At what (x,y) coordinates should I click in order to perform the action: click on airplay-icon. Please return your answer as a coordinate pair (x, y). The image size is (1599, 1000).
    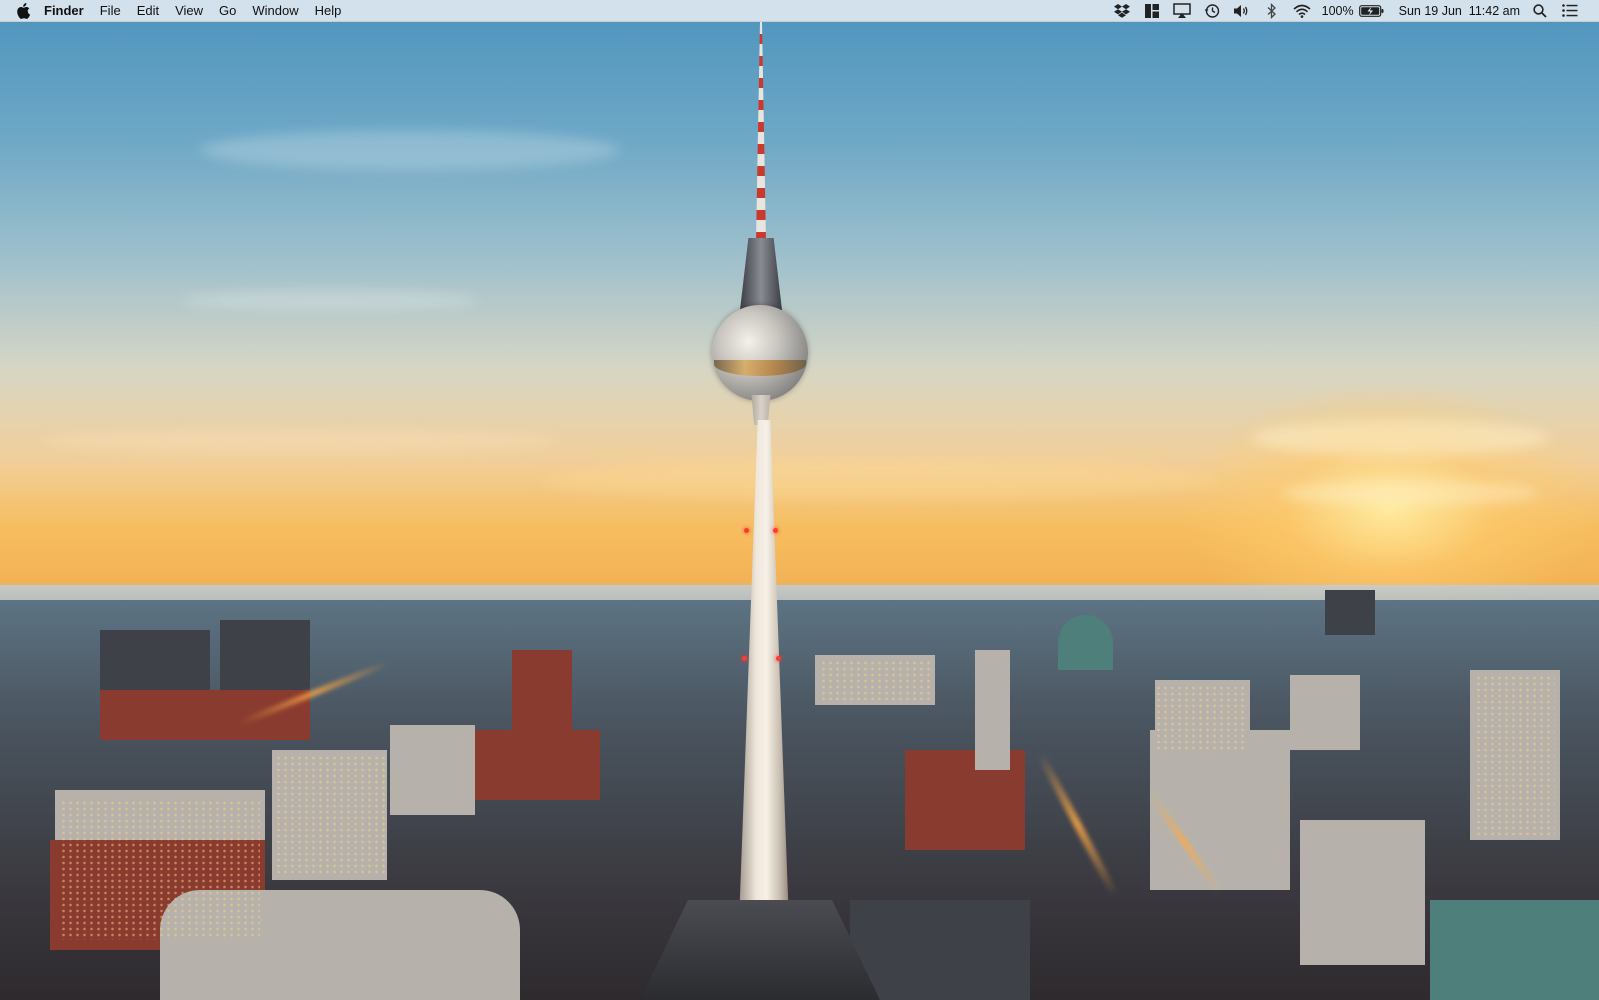
    Looking at the image, I should click on (1181, 11).